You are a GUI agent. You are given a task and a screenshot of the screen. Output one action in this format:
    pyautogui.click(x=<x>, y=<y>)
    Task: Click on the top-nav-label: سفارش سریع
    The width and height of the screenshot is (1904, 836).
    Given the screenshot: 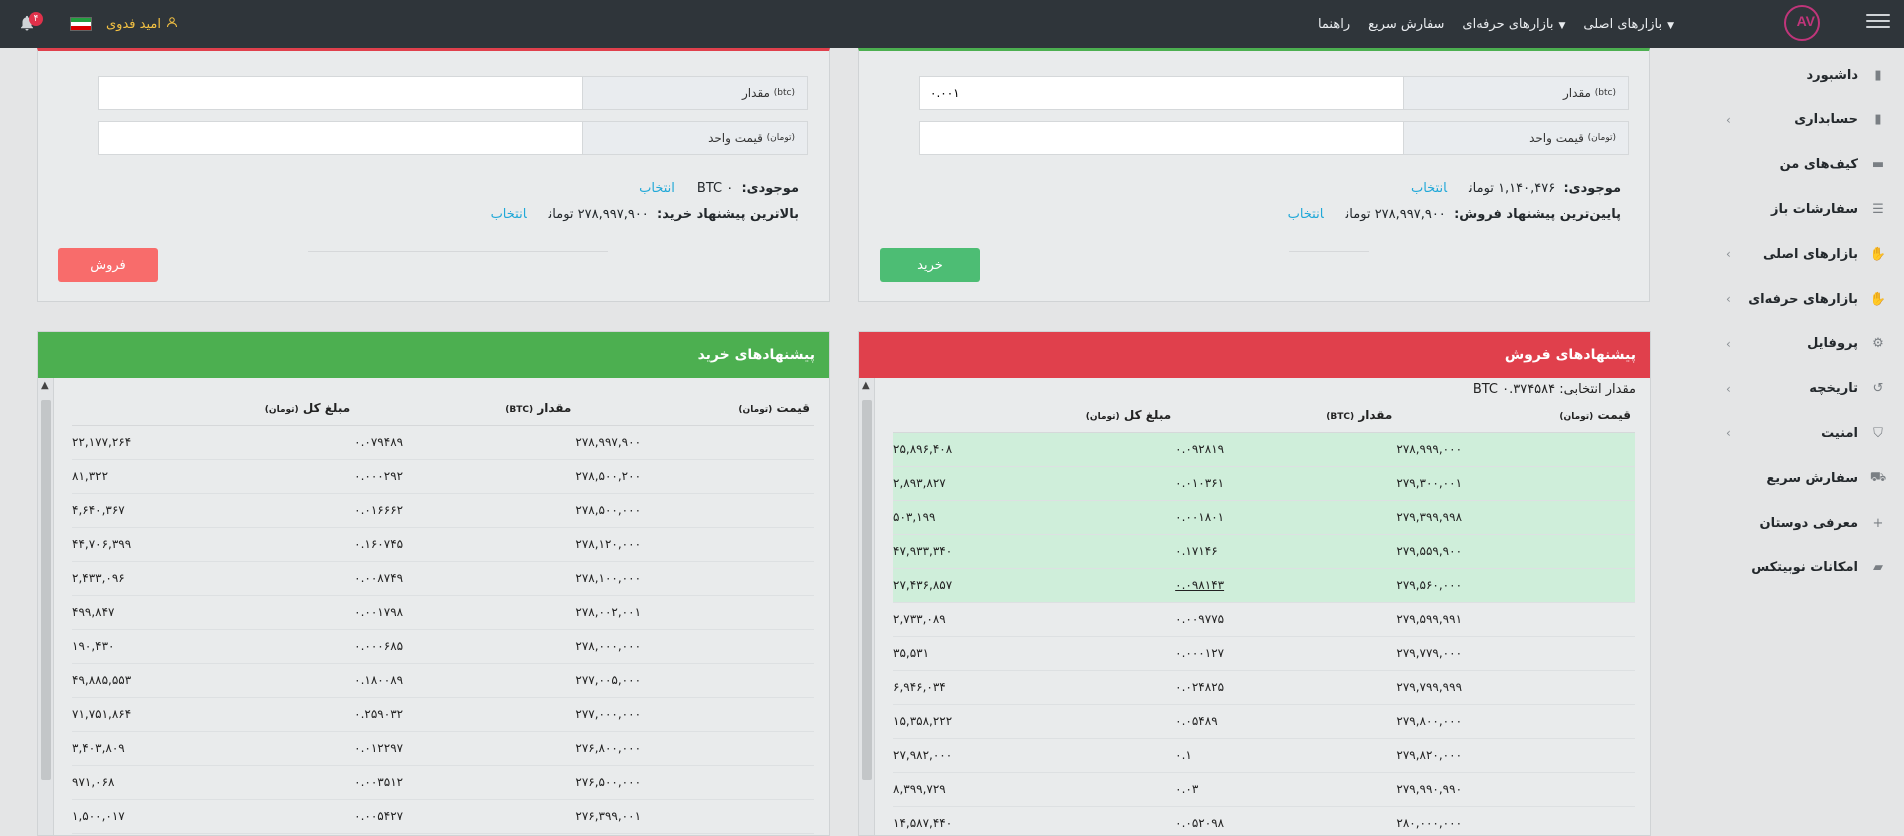 What is the action you would take?
    pyautogui.click(x=1406, y=24)
    